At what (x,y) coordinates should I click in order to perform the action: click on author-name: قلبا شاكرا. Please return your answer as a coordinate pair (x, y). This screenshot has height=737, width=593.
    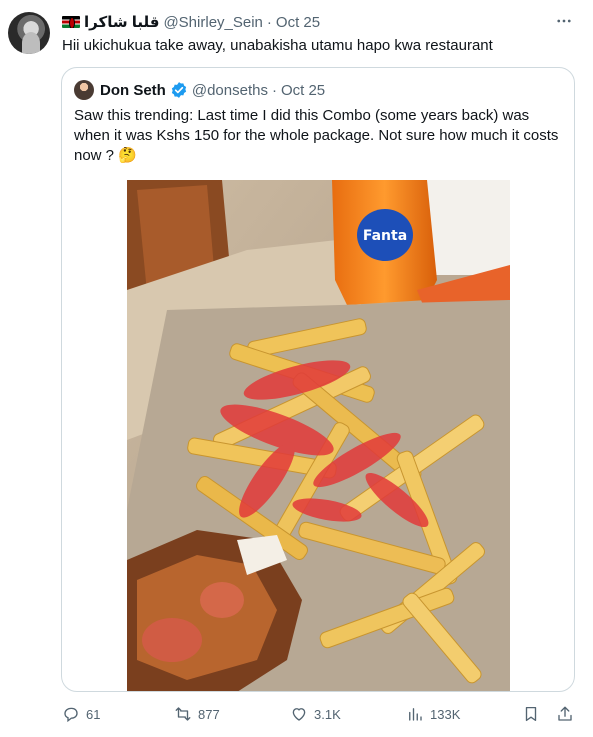
    Looking at the image, I should click on (121, 22).